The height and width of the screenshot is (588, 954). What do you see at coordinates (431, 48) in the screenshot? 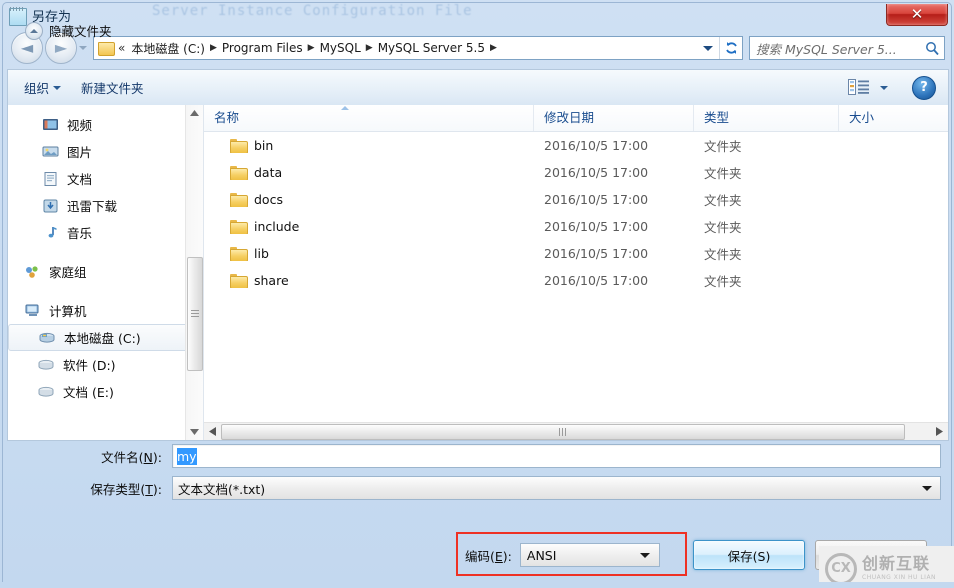
I see `breadcrumb-item-mysql-server: MySQL Server 5.5` at bounding box center [431, 48].